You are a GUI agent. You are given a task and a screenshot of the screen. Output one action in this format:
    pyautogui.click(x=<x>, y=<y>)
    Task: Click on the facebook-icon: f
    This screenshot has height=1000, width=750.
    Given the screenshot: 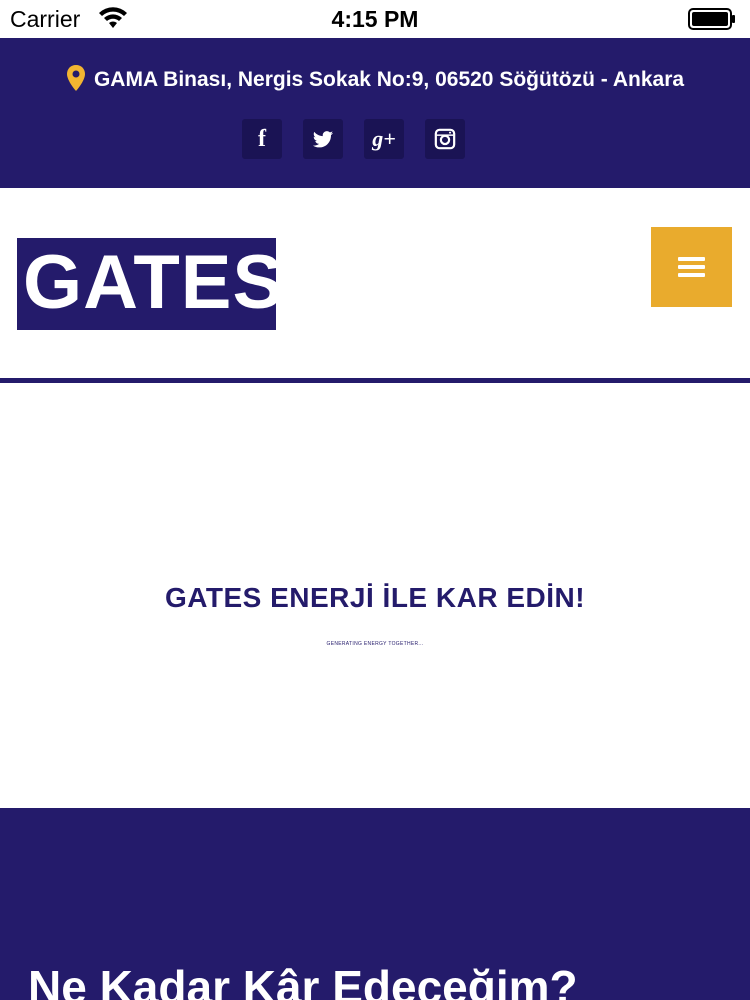 What is the action you would take?
    pyautogui.click(x=262, y=139)
    